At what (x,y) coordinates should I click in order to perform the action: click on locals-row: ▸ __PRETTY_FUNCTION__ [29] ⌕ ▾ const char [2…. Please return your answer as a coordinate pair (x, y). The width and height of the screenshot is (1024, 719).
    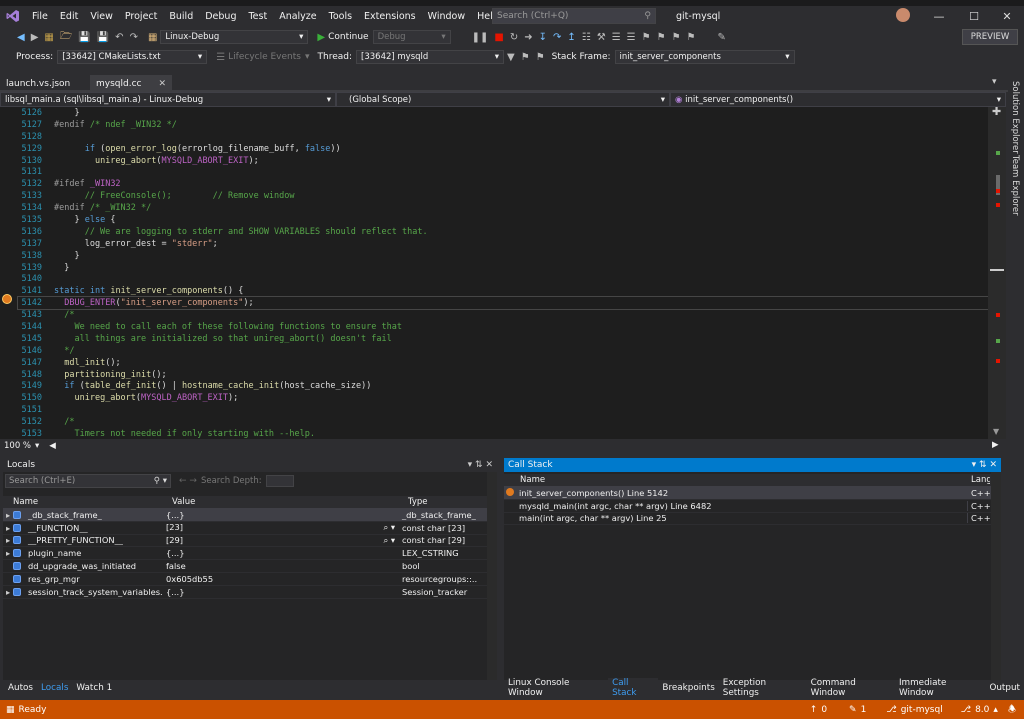
    Looking at the image, I should click on (250, 541).